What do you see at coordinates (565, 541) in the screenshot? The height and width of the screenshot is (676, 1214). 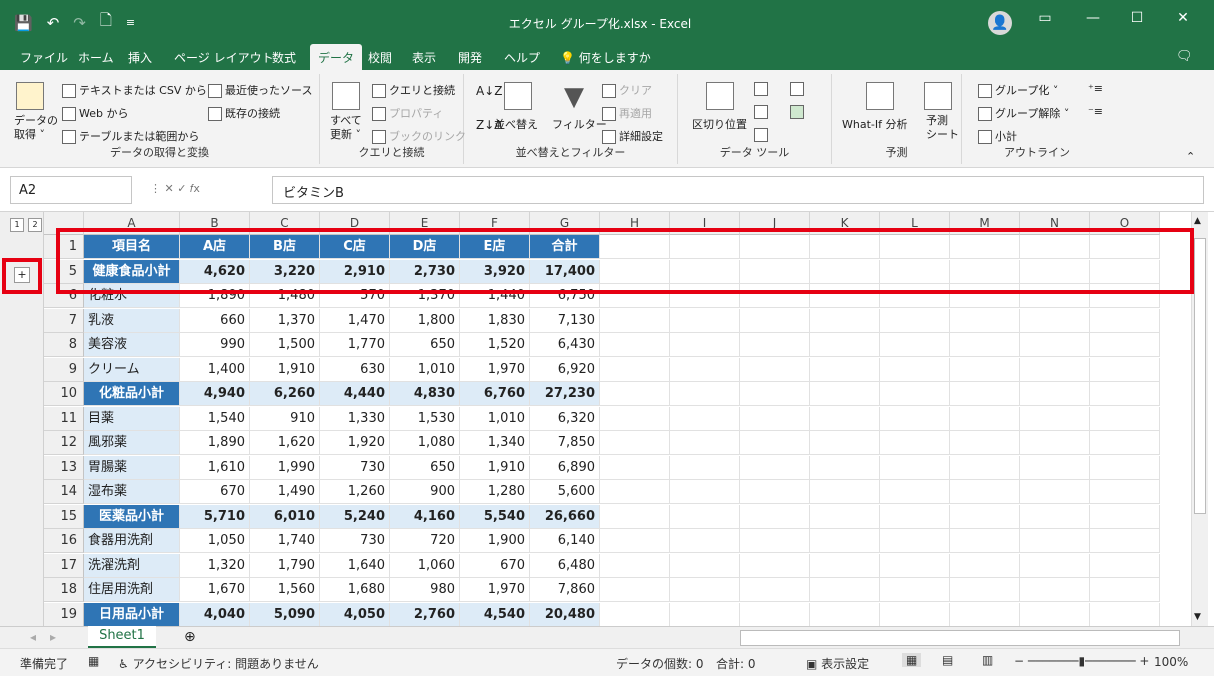 I see `value-cell: 6,140` at bounding box center [565, 541].